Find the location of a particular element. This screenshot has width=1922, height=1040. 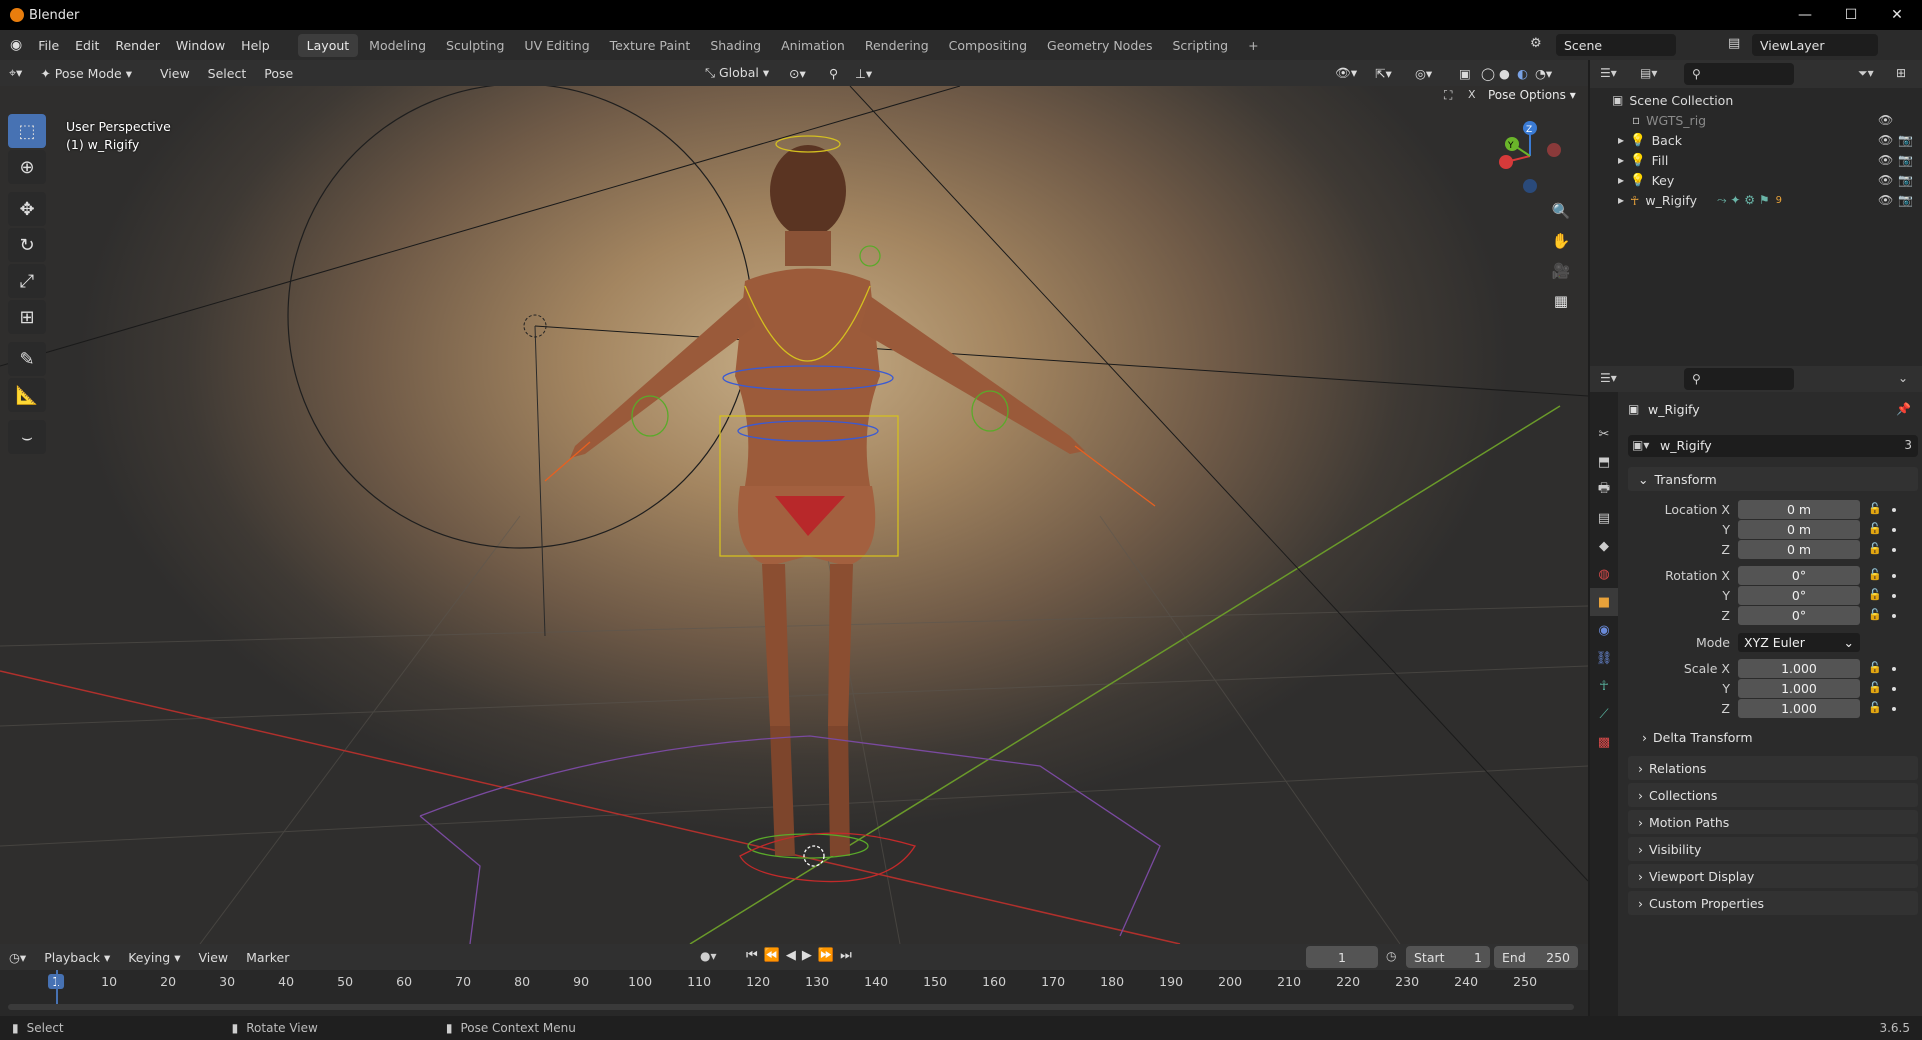

menu-file: File is located at coordinates (48, 45).